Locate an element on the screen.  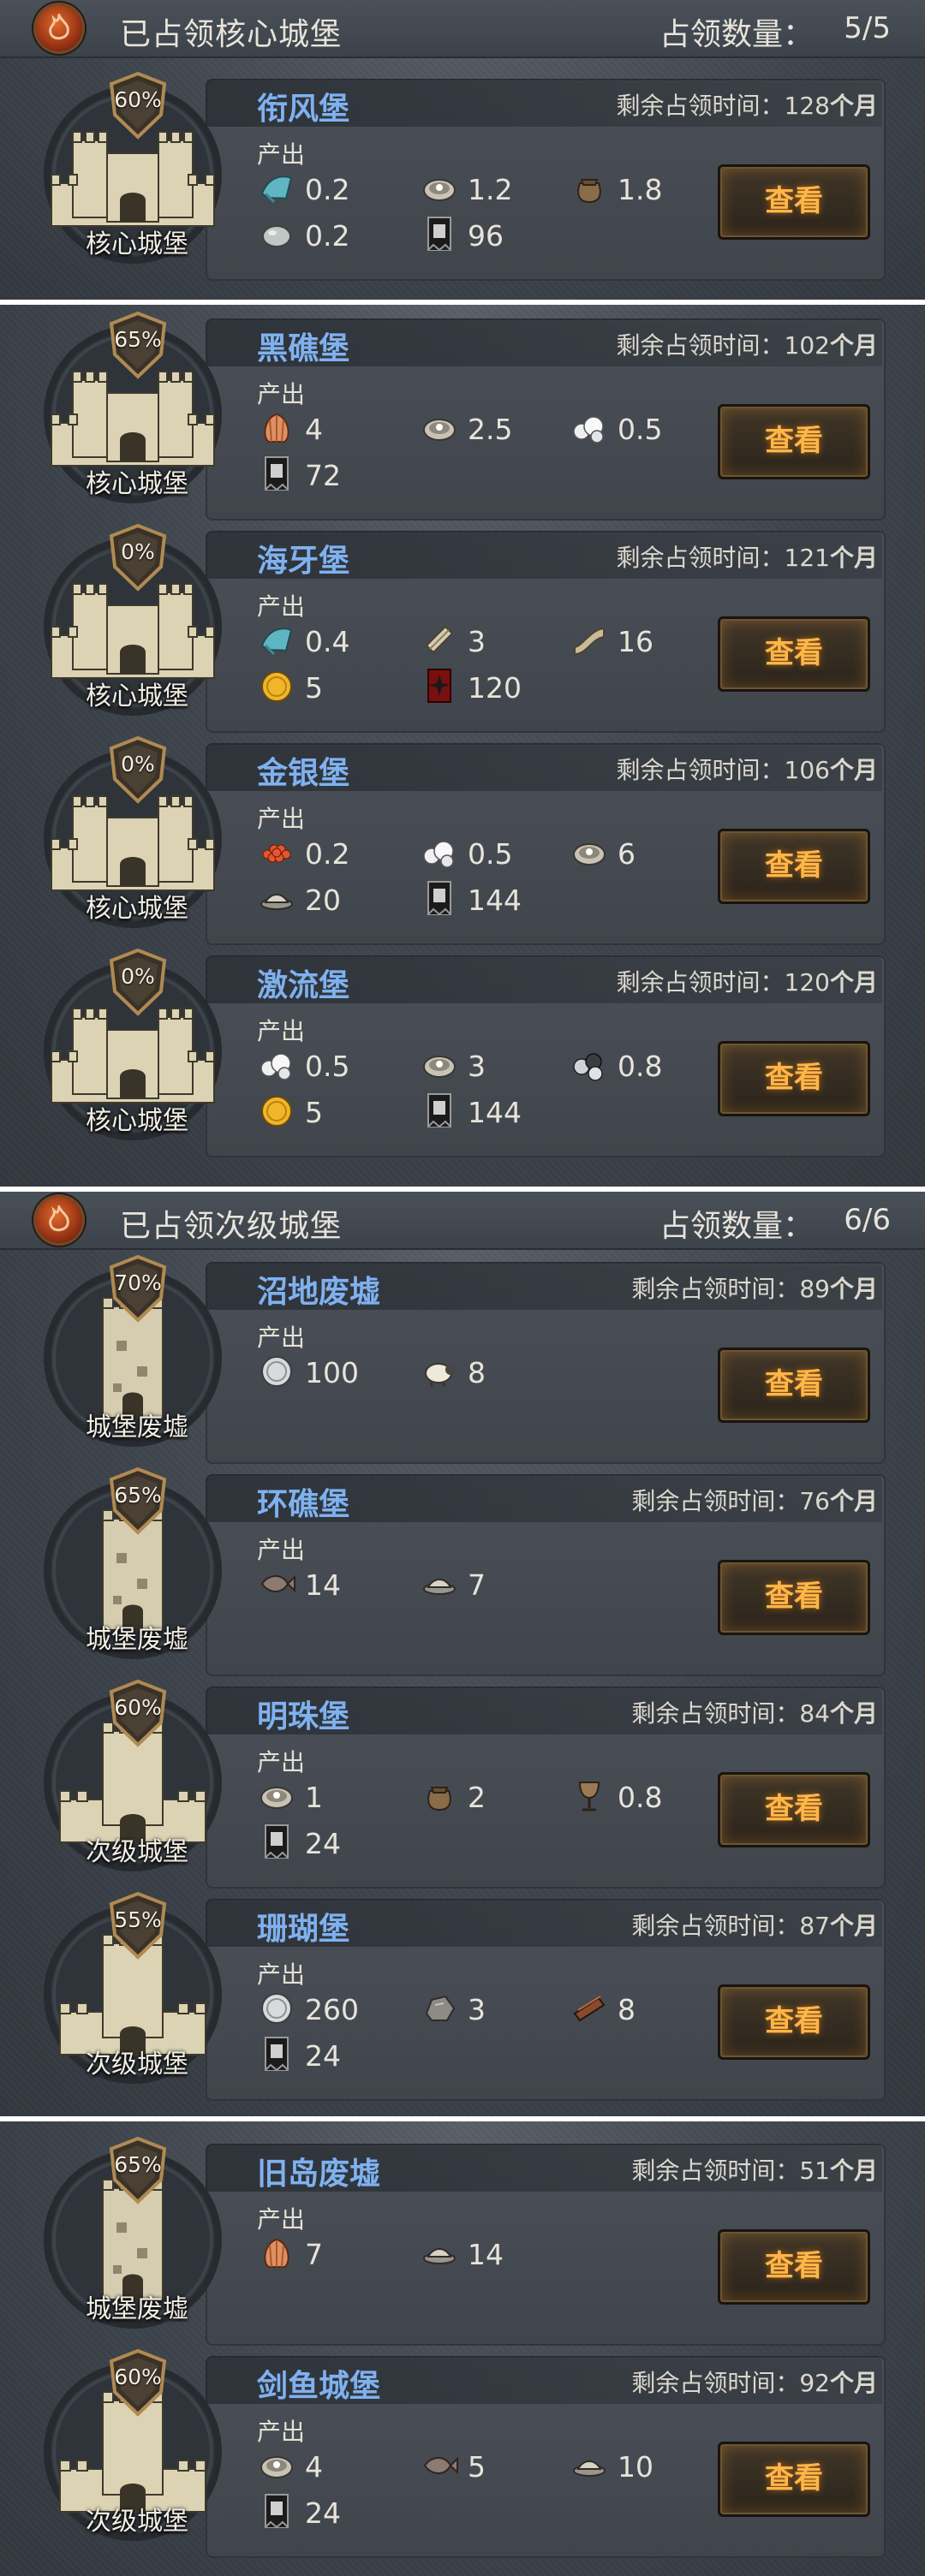
resource-value: 0.4 is located at coordinates (327, 641).